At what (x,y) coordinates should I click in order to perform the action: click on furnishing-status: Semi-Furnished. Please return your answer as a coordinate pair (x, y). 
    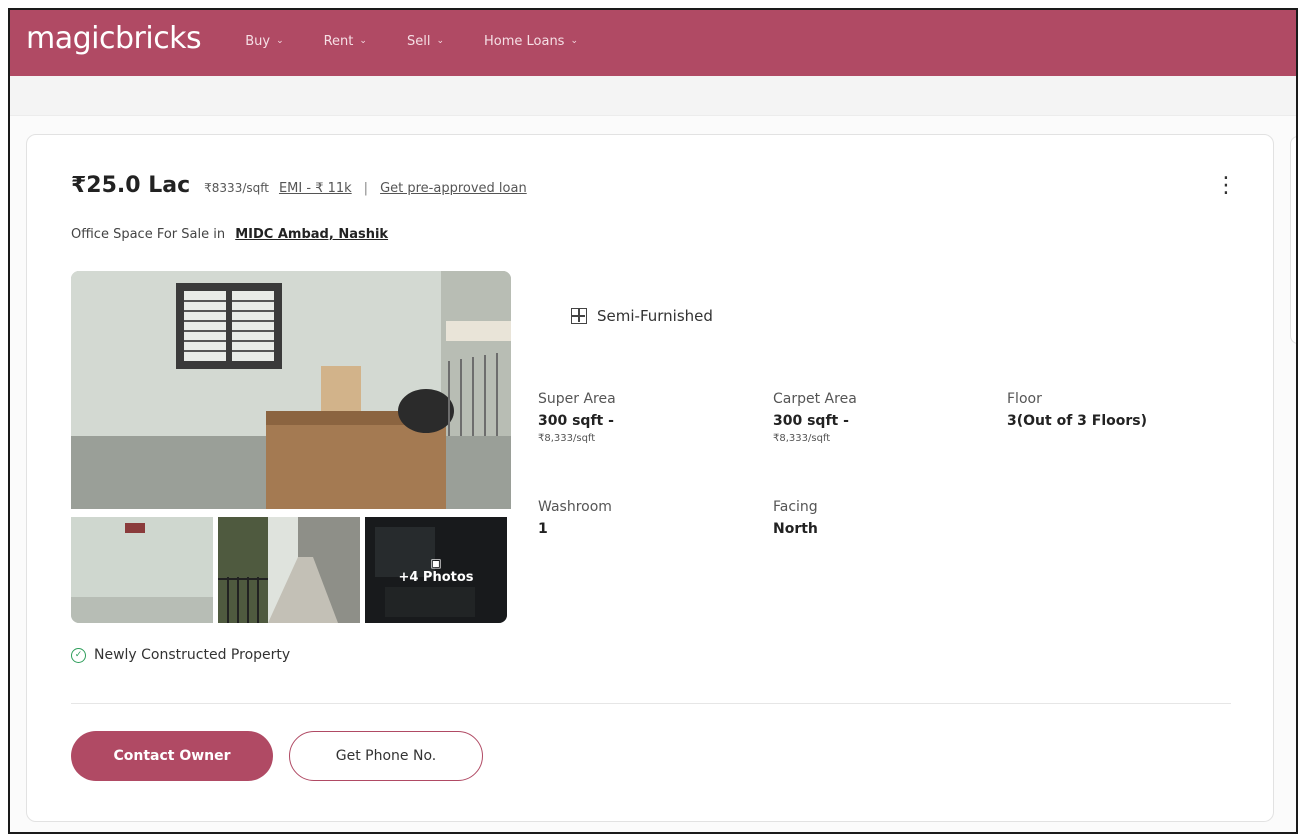
    Looking at the image, I should click on (642, 316).